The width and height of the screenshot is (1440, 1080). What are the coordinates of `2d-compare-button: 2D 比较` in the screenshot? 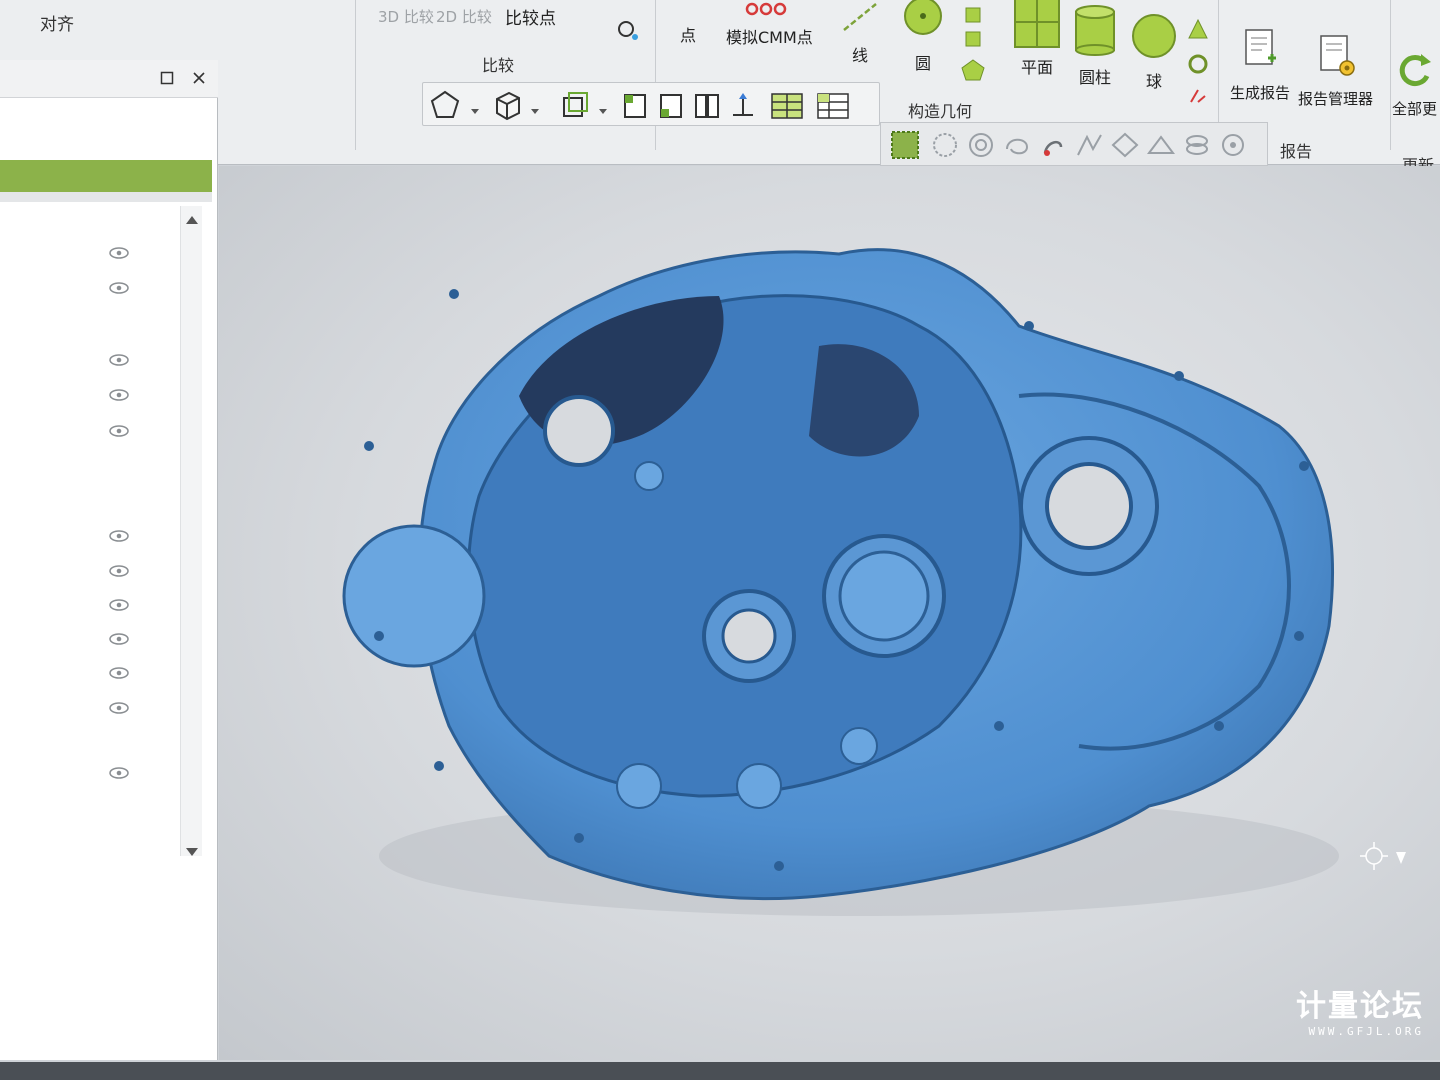 It's located at (464, 14).